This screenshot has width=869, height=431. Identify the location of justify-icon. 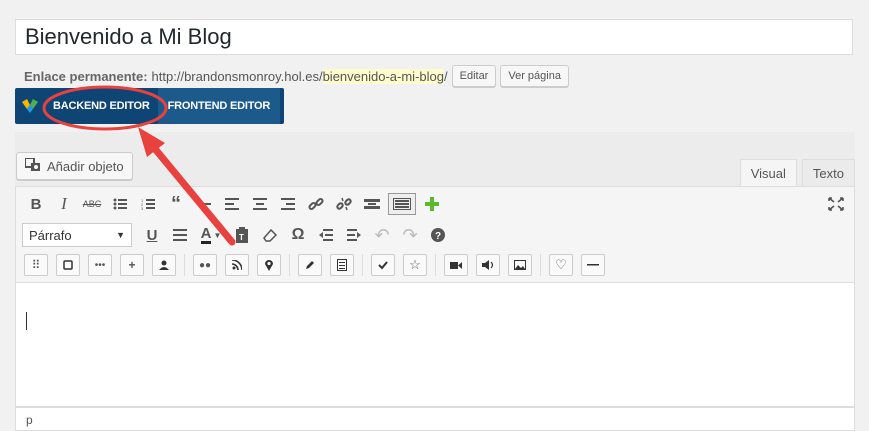
(180, 235).